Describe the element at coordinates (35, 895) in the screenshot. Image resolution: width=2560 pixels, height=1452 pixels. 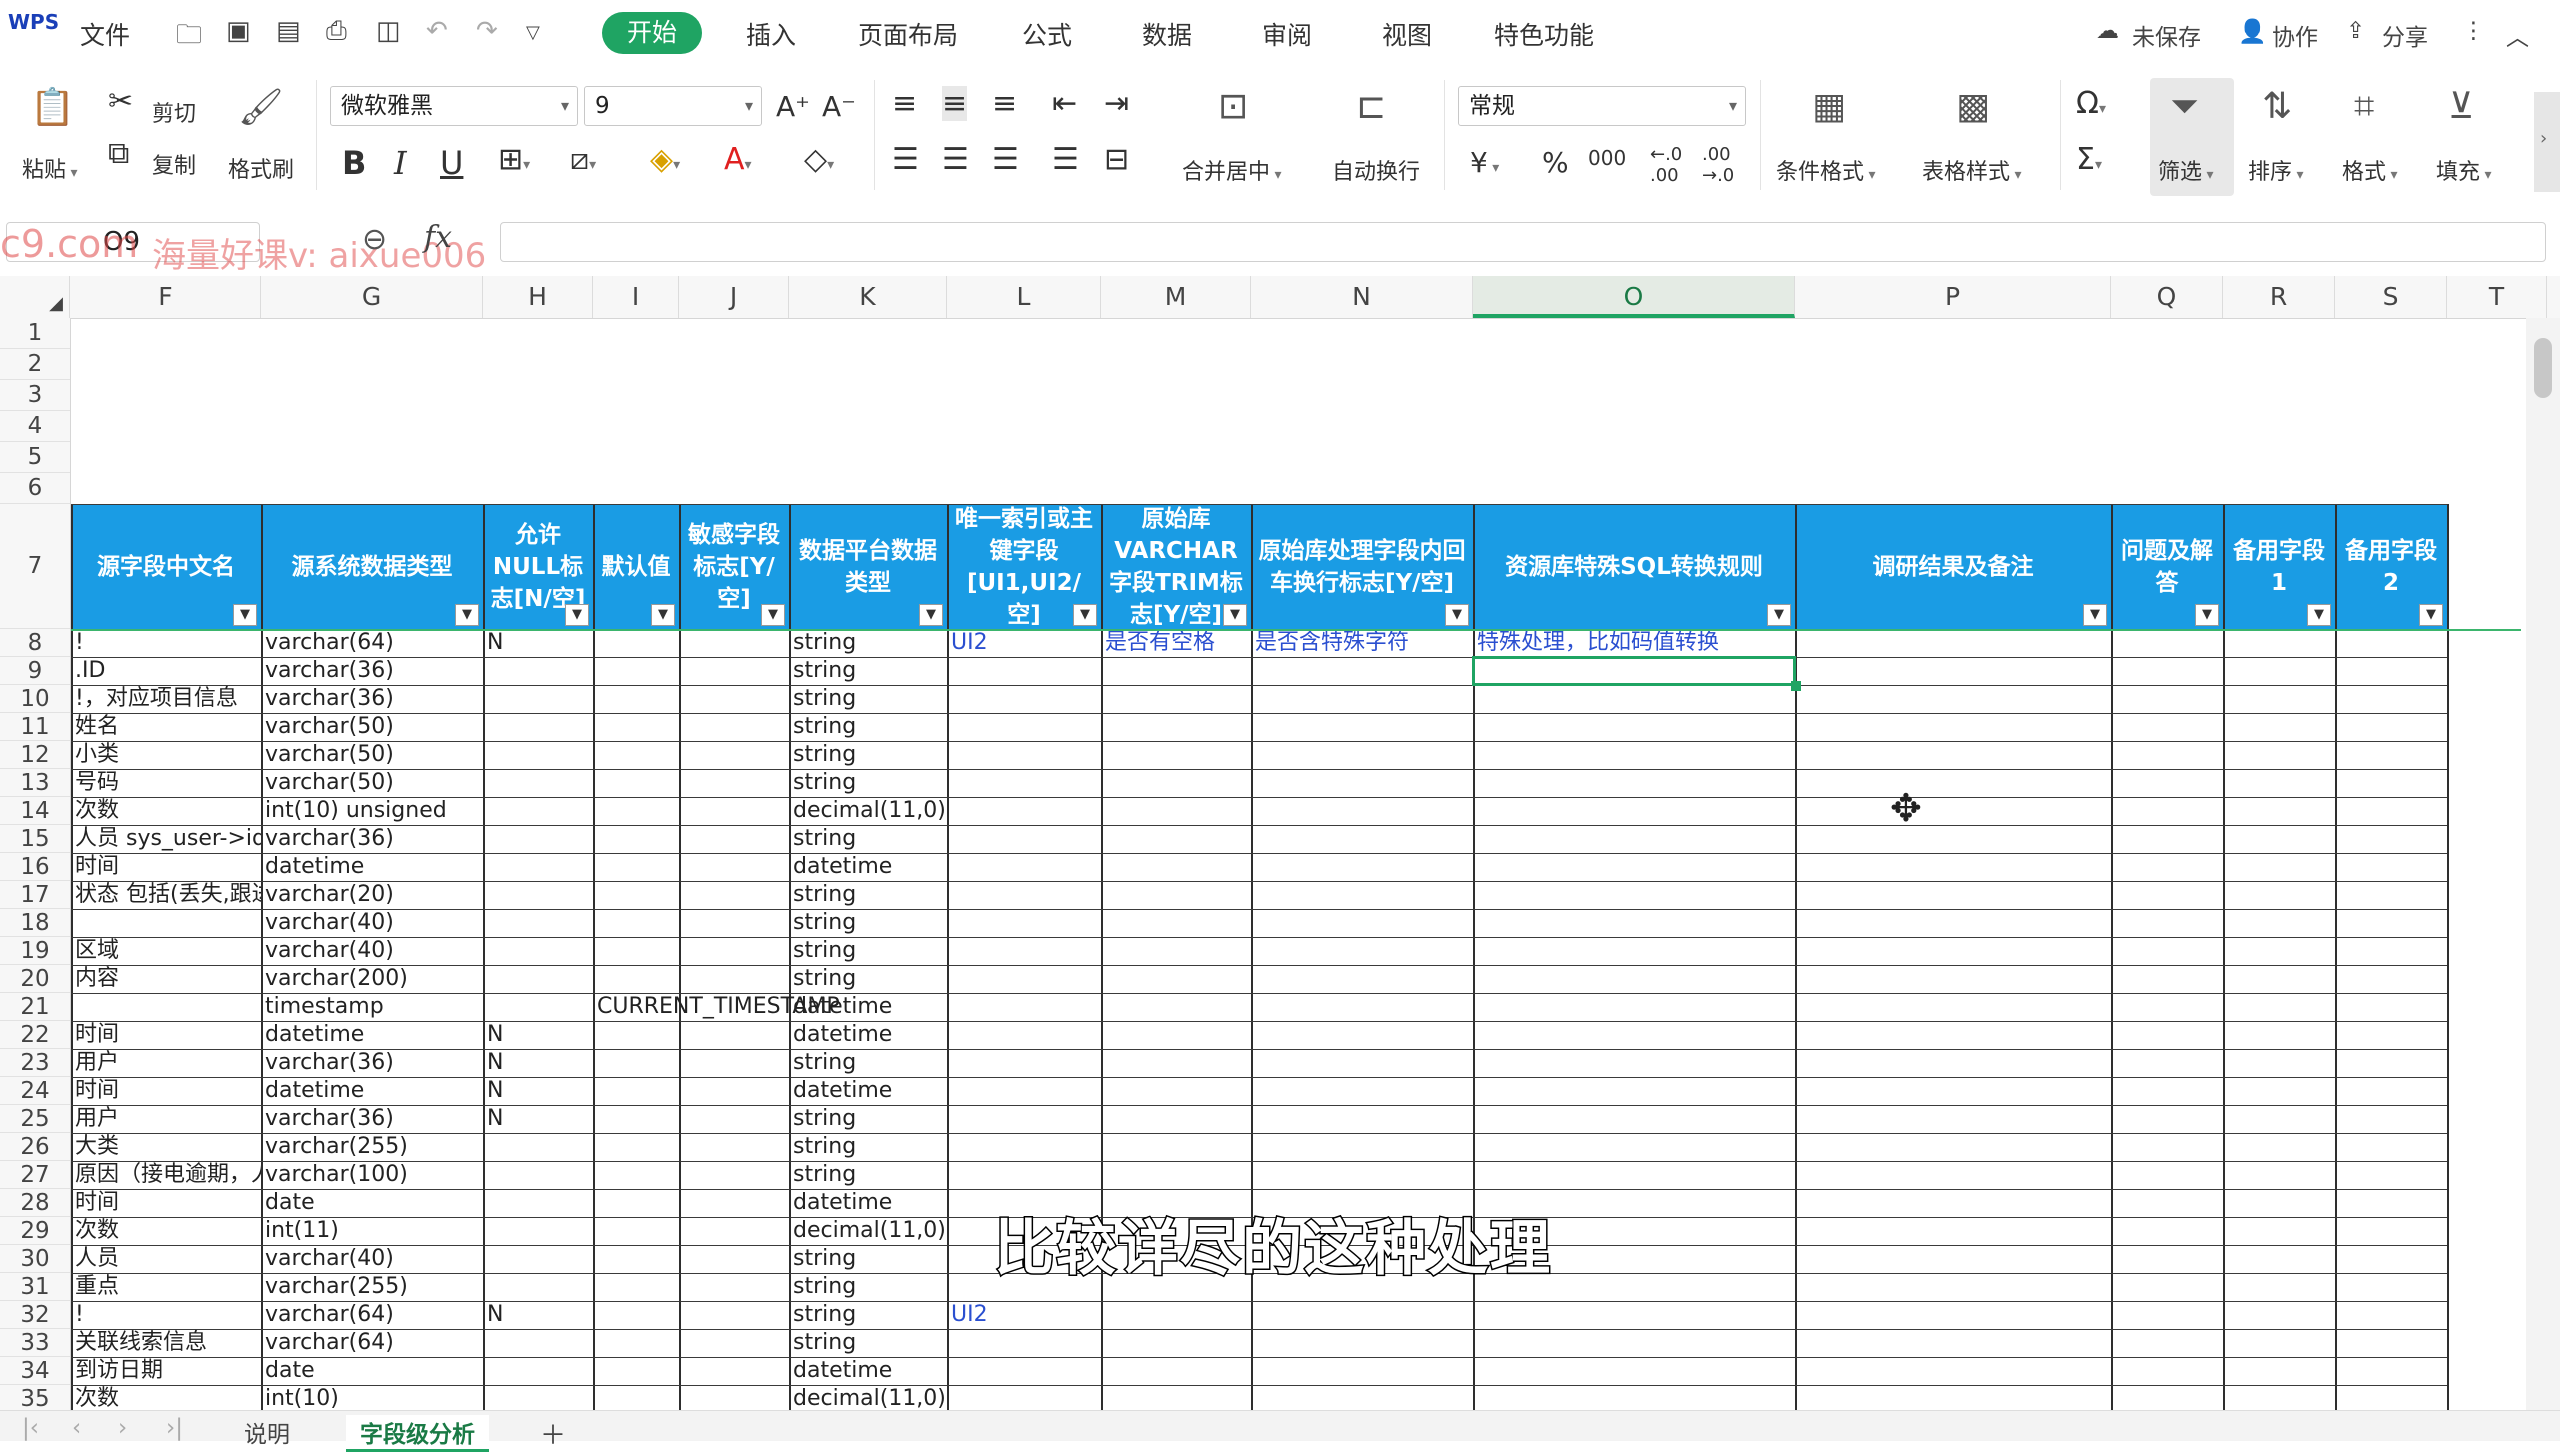
I see `row-header: 17` at that location.